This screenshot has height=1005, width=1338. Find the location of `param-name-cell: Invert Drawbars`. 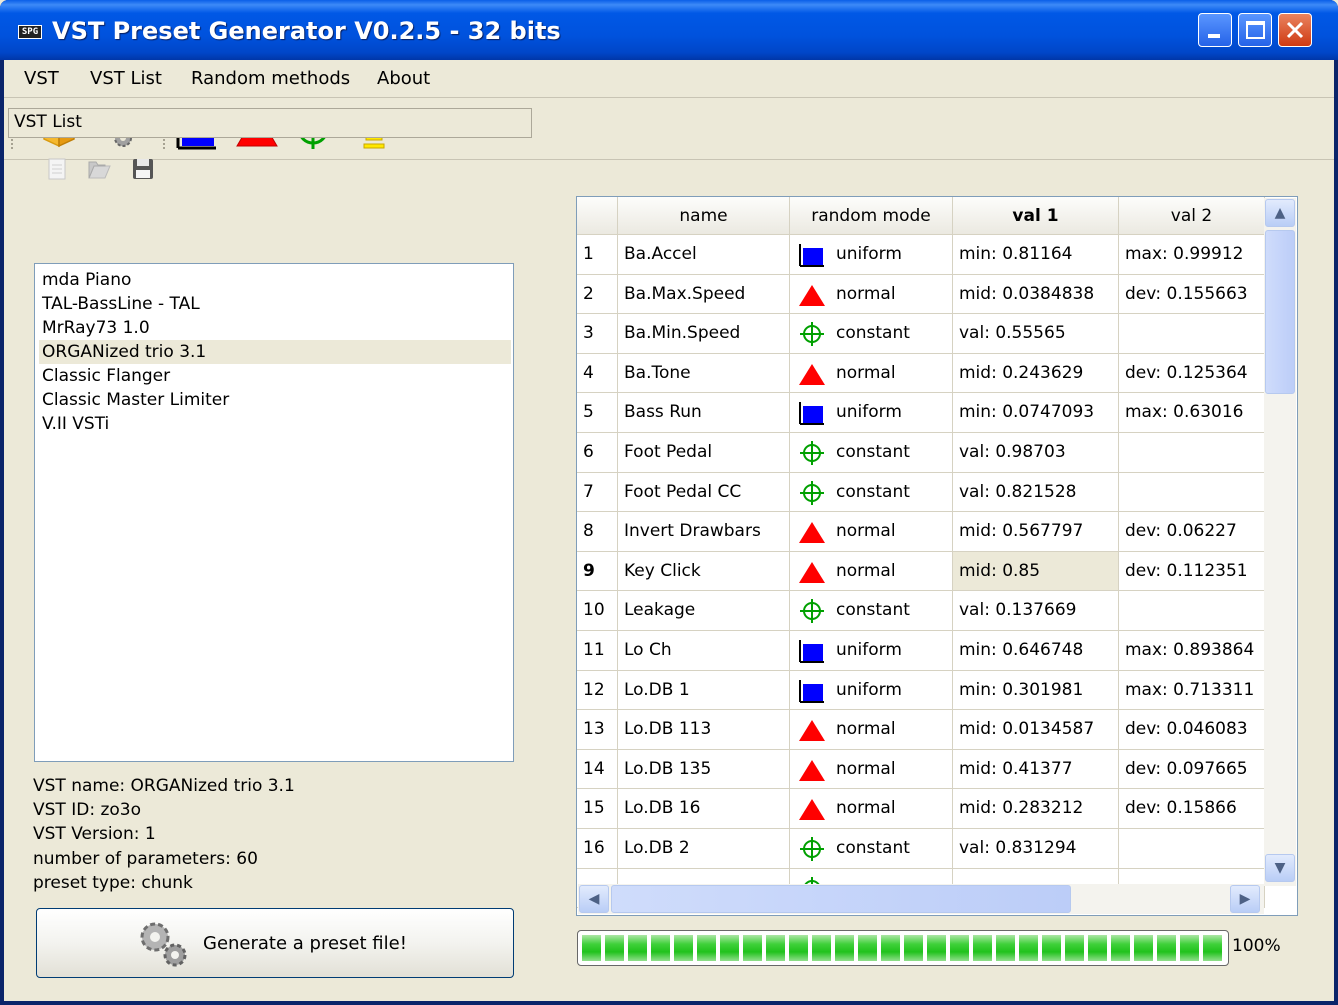

param-name-cell: Invert Drawbars is located at coordinates (704, 532).